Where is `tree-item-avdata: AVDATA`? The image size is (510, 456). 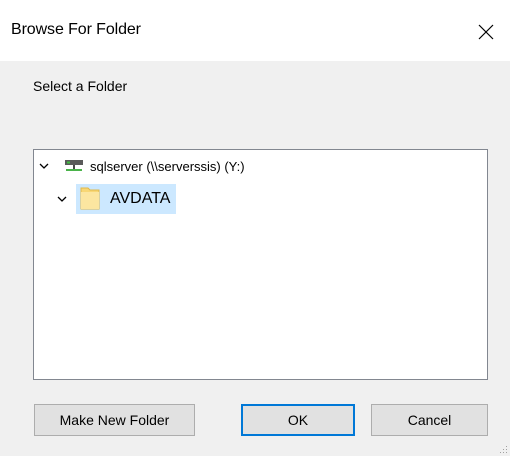 tree-item-avdata: AVDATA is located at coordinates (116, 199).